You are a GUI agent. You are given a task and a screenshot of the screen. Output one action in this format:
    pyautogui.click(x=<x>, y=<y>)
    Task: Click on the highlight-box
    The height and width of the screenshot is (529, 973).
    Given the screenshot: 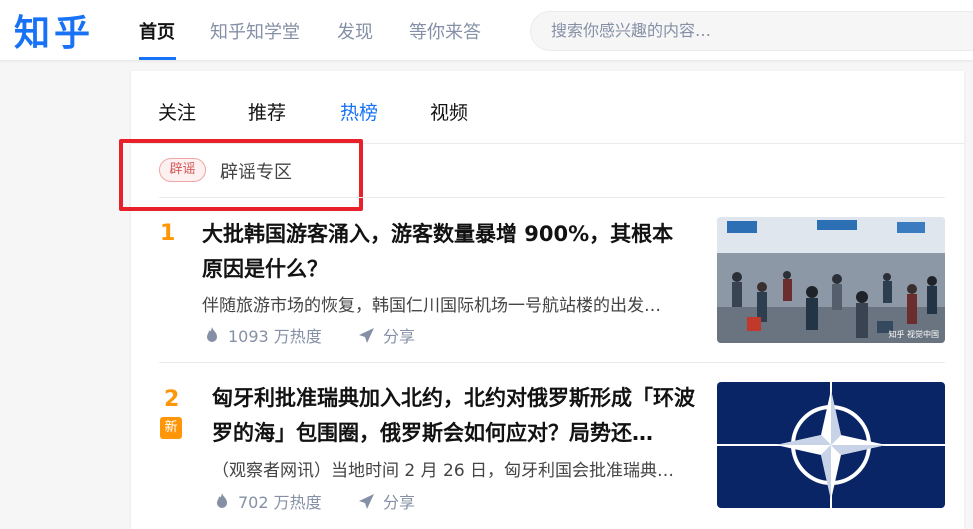 What is the action you would take?
    pyautogui.click(x=241, y=175)
    